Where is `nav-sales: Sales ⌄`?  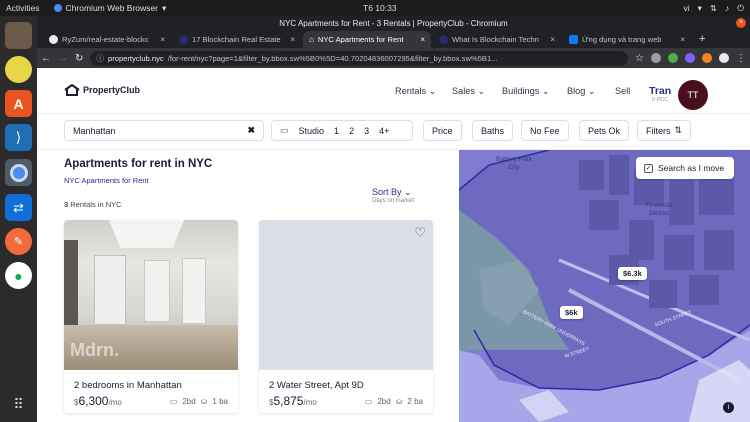
nav-sales: Sales ⌄ is located at coordinates (468, 91).